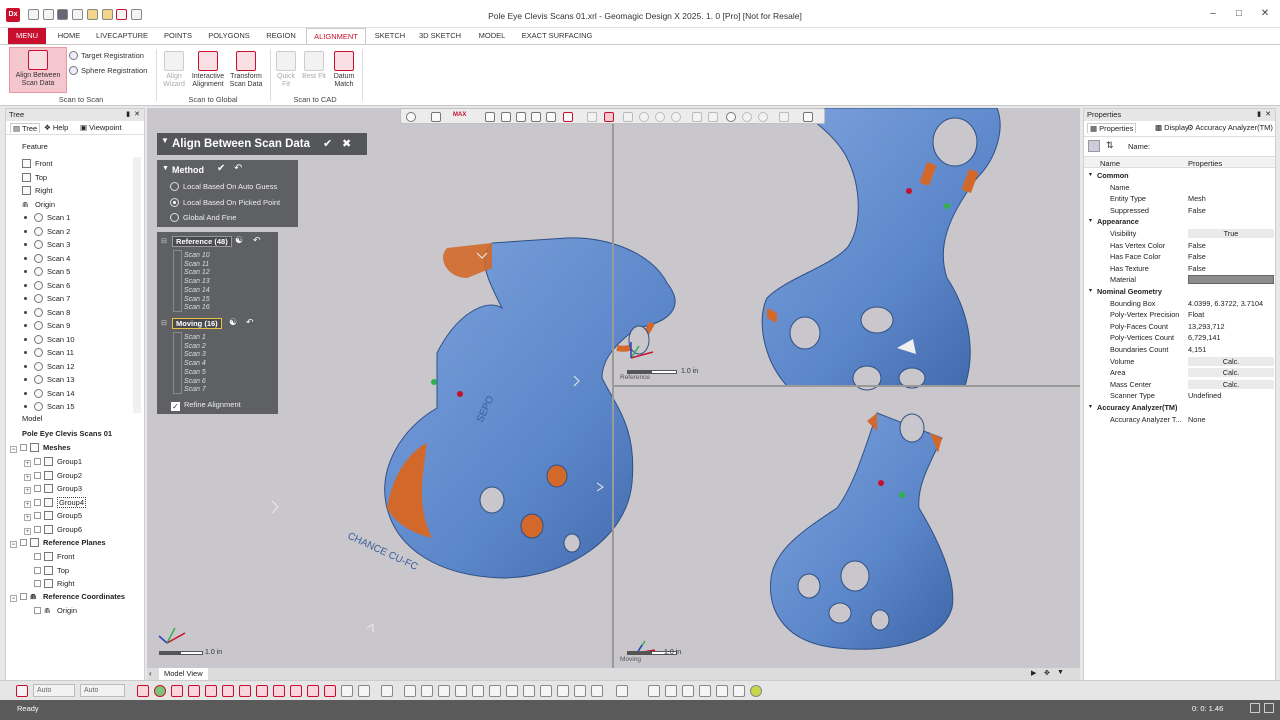  I want to click on tab-accuracy-analyzer: ⚙ Accuracy Analyzer(TM), so click(1230, 127).